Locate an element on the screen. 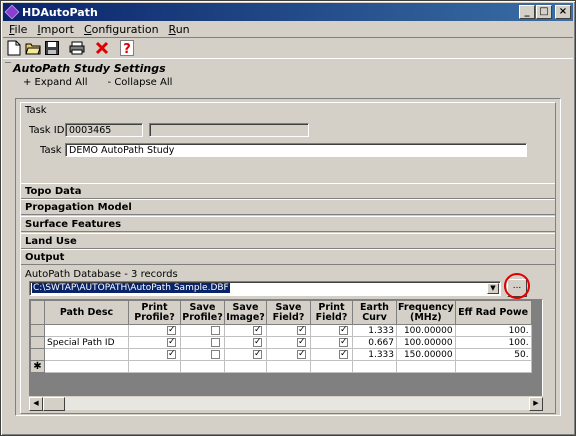 The height and width of the screenshot is (436, 576). section-output: Output is located at coordinates (288, 257).